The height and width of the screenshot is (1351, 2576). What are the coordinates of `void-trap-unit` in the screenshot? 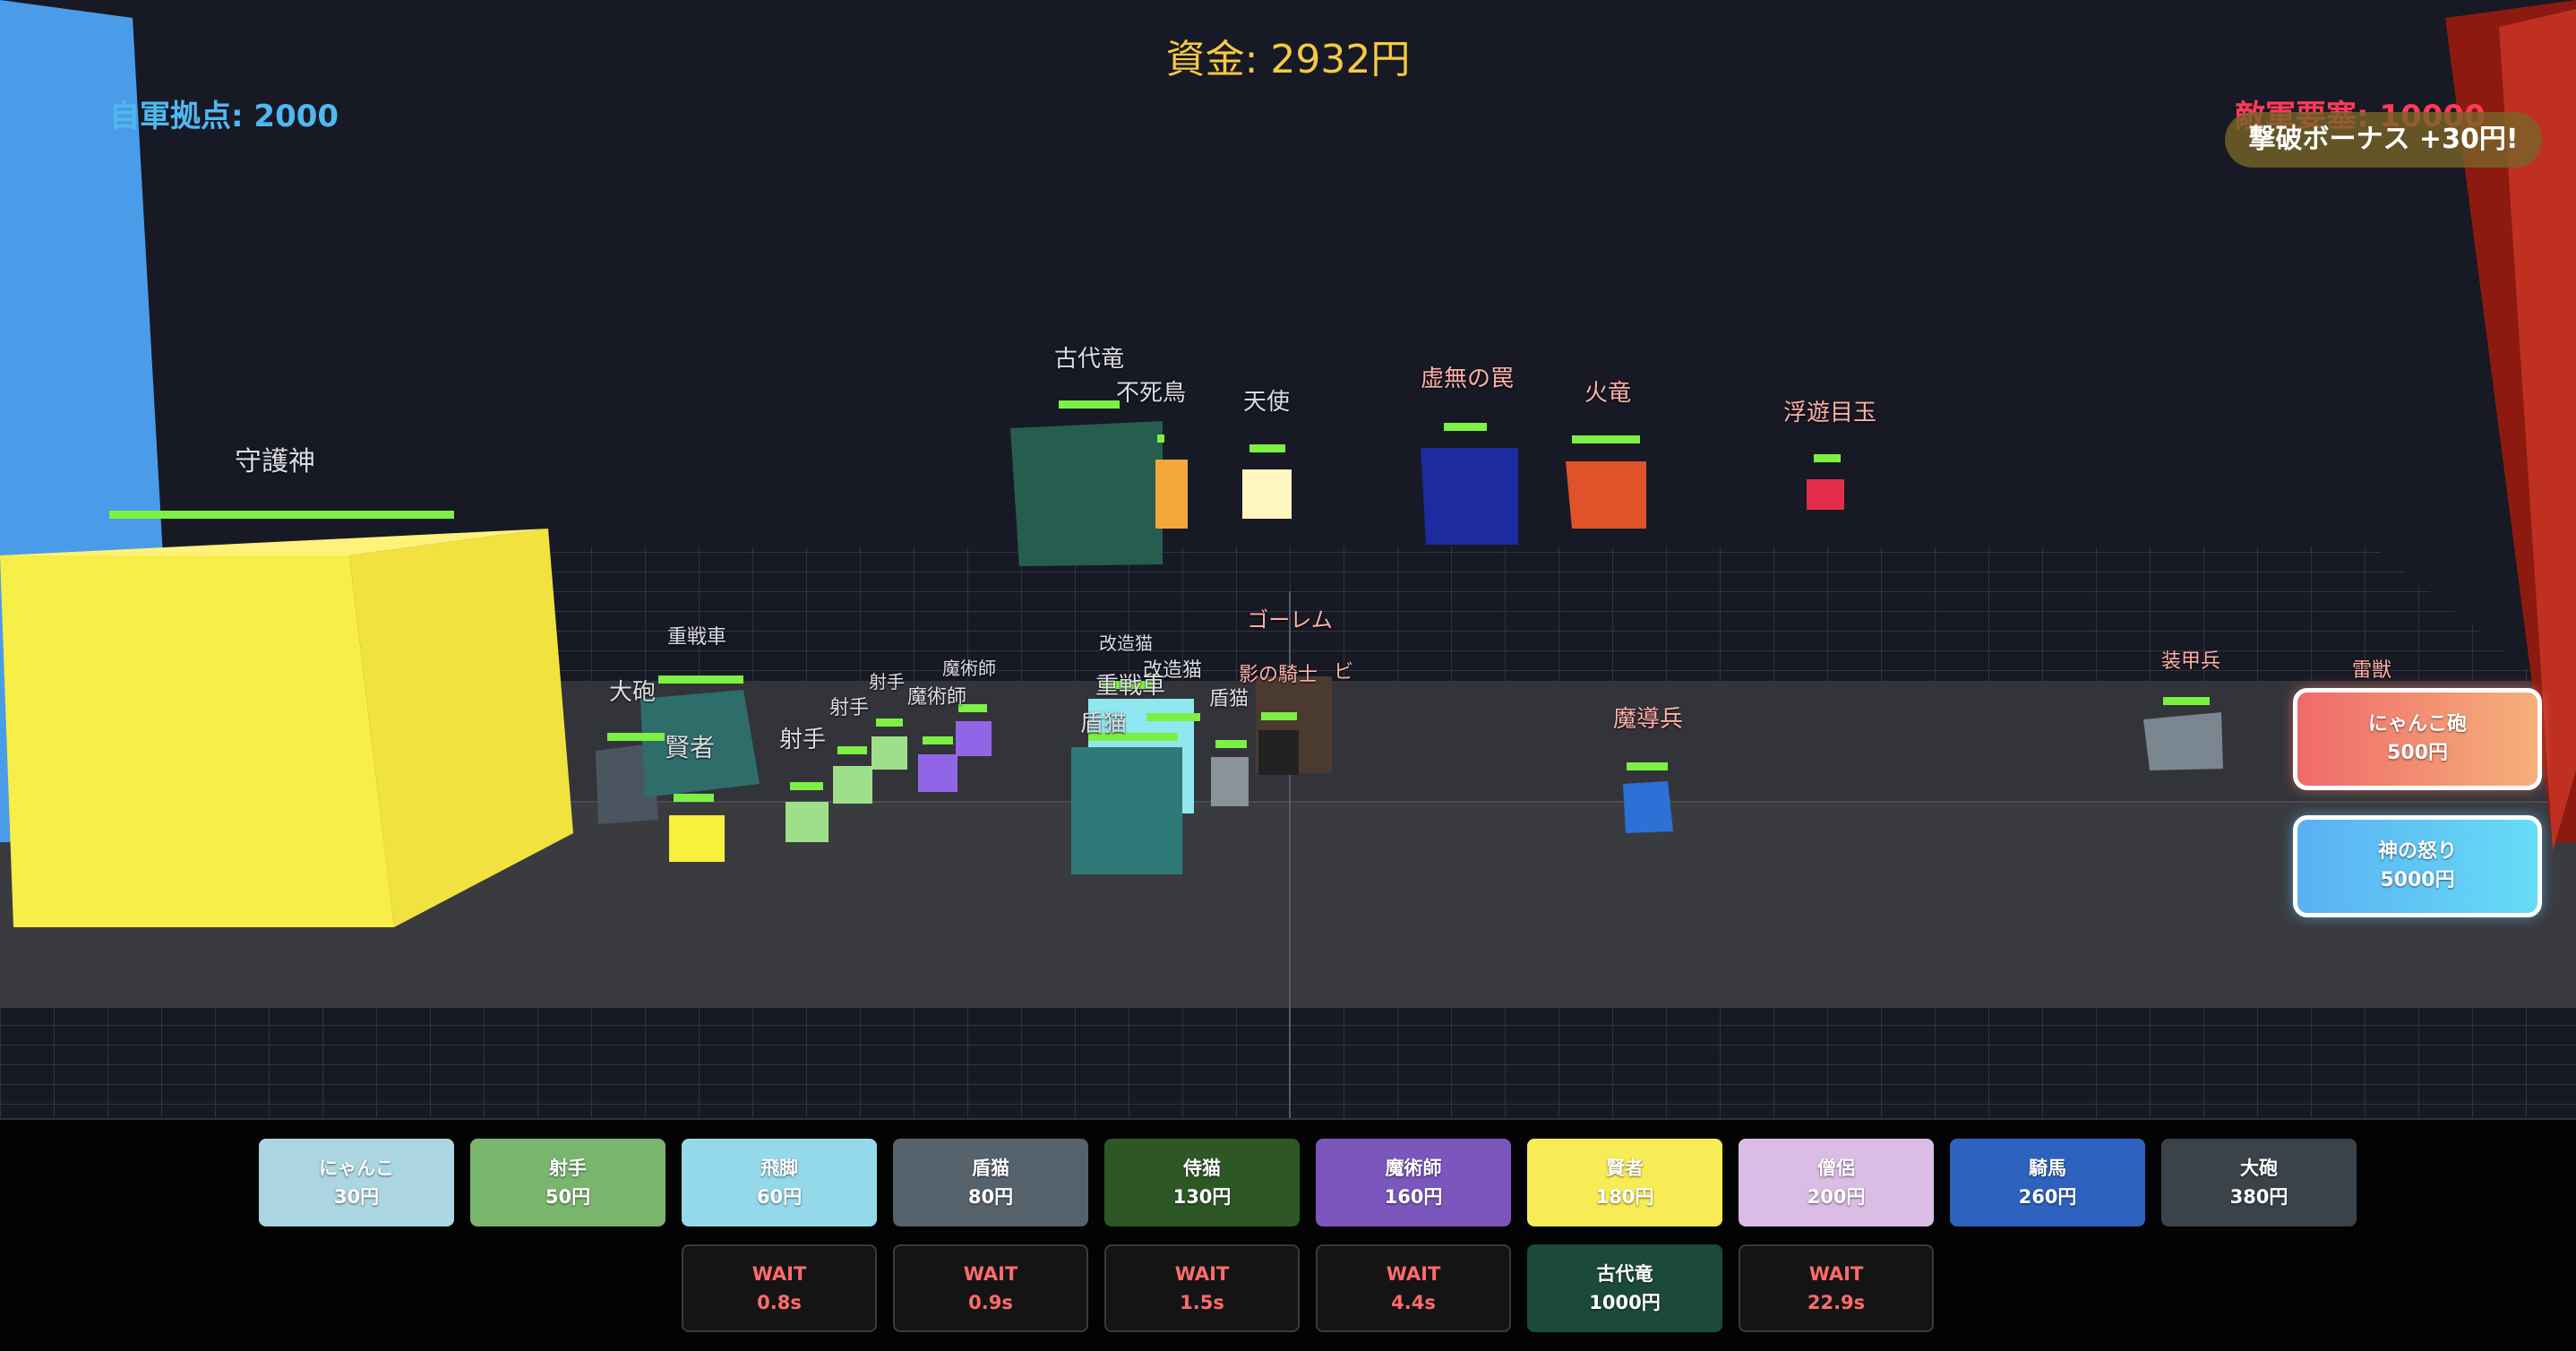 It's located at (1469, 496).